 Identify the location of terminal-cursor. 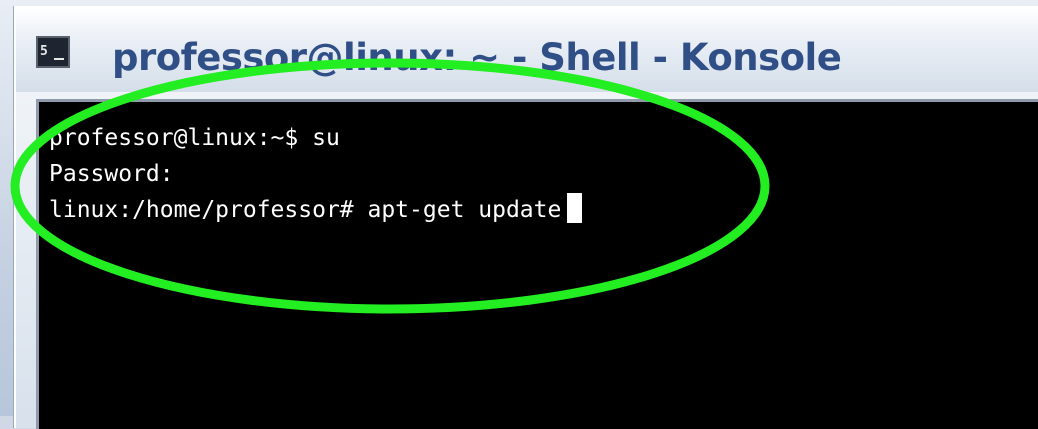
(575, 208).